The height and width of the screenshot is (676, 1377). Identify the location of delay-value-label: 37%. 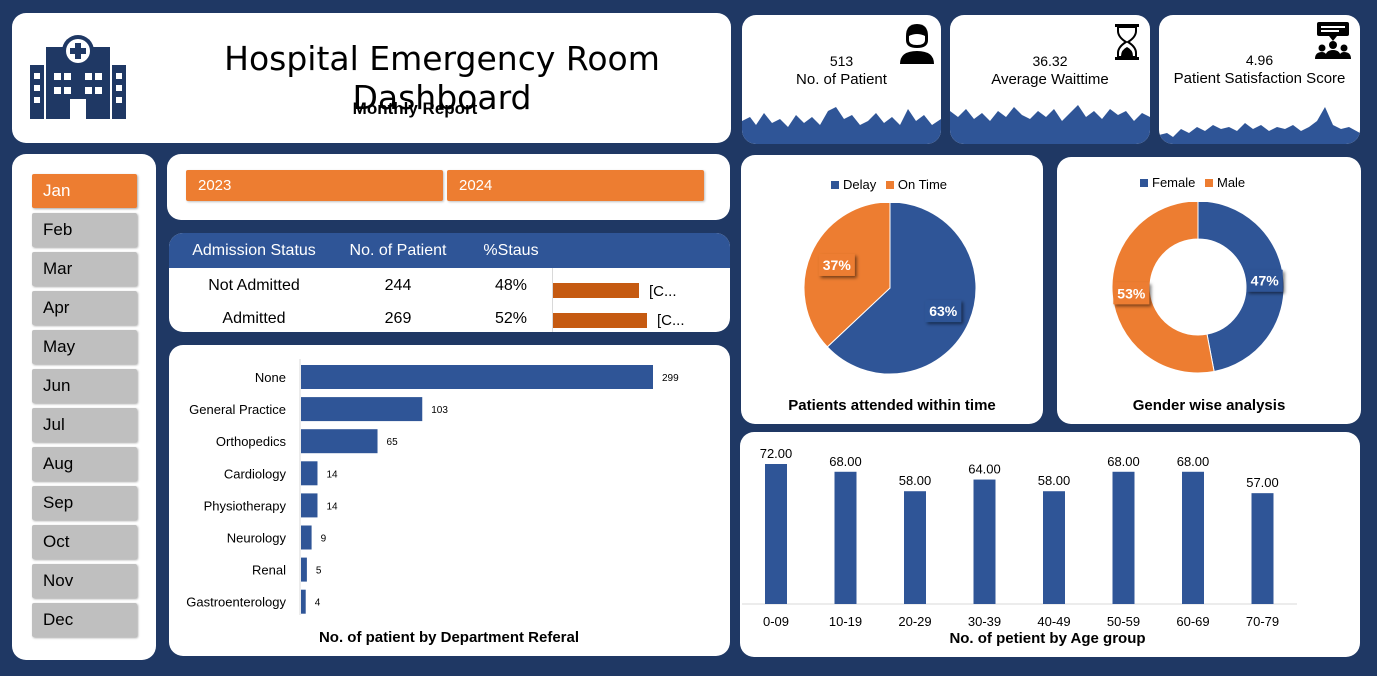
(836, 264).